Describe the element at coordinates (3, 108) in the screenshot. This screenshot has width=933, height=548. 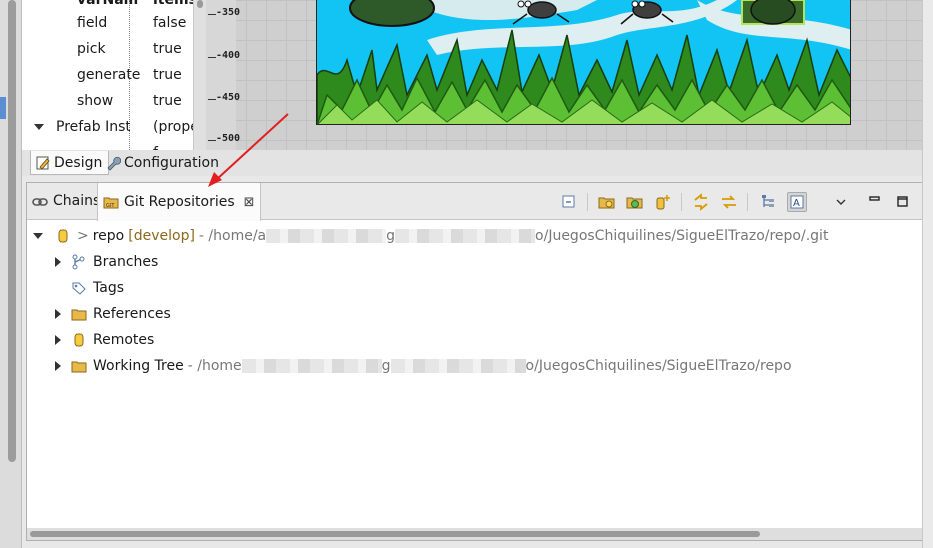
I see `left-selection-marker` at that location.